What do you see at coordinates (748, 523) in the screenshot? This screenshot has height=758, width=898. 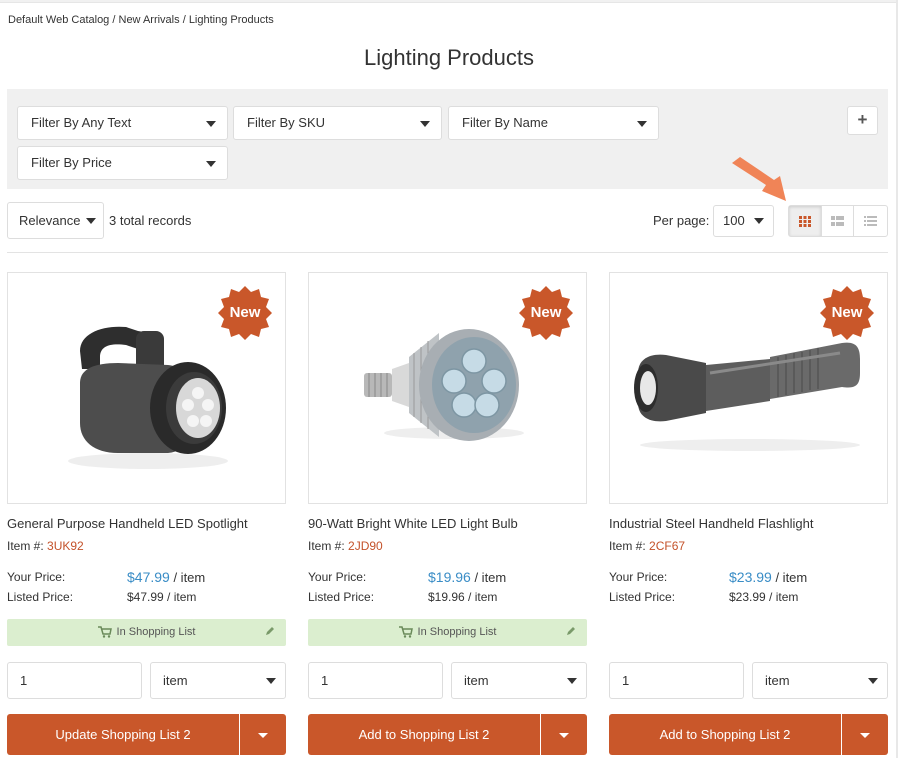 I see `product-name: Industrial Steel Handheld Flashlight` at bounding box center [748, 523].